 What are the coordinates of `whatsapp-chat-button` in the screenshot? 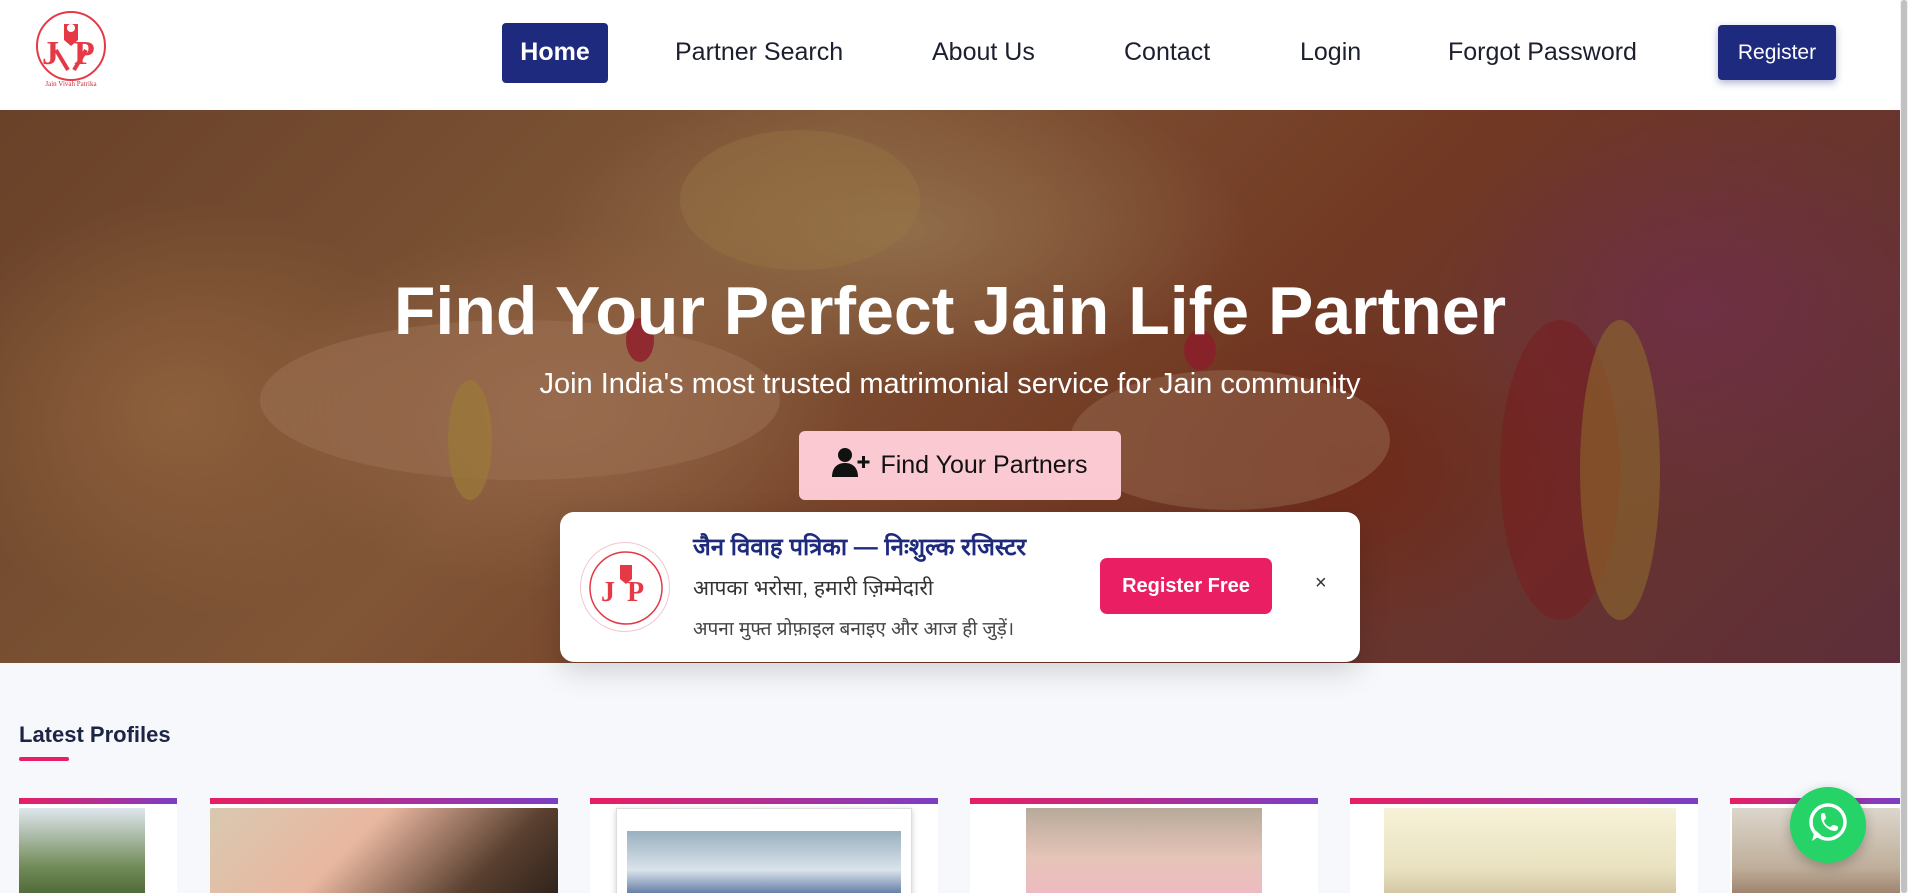 It's located at (1828, 825).